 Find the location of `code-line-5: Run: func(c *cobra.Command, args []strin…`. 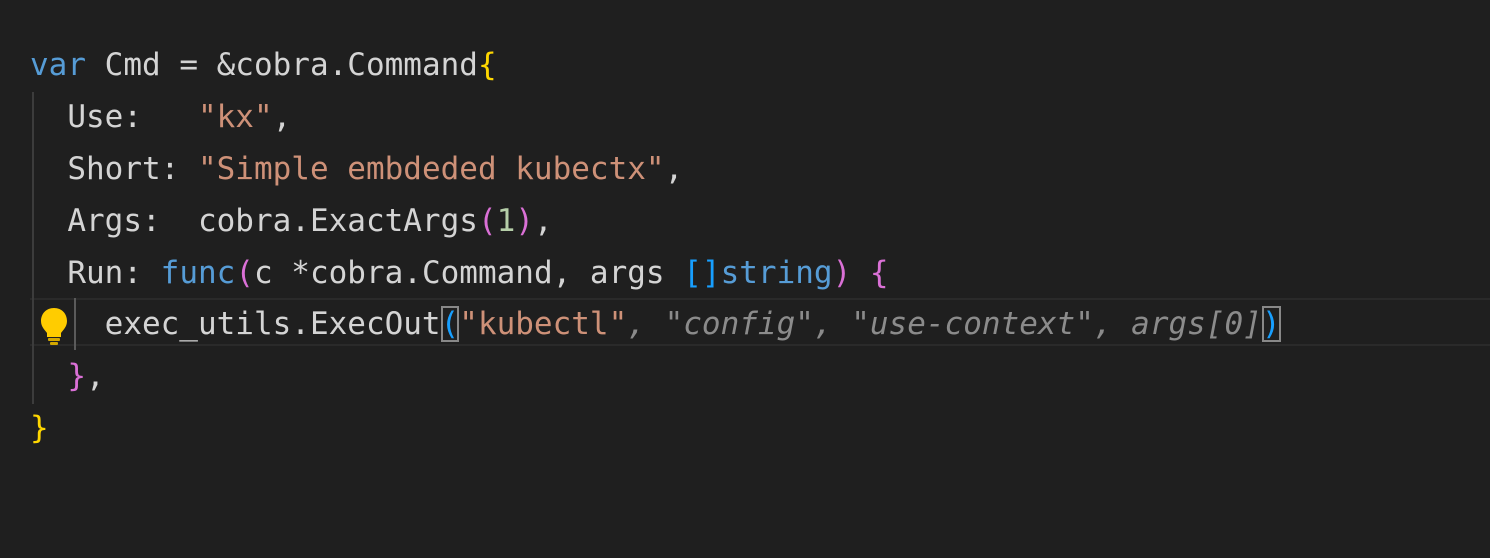

code-line-5: Run: func(c *cobra.Command, args []strin… is located at coordinates (745, 273).